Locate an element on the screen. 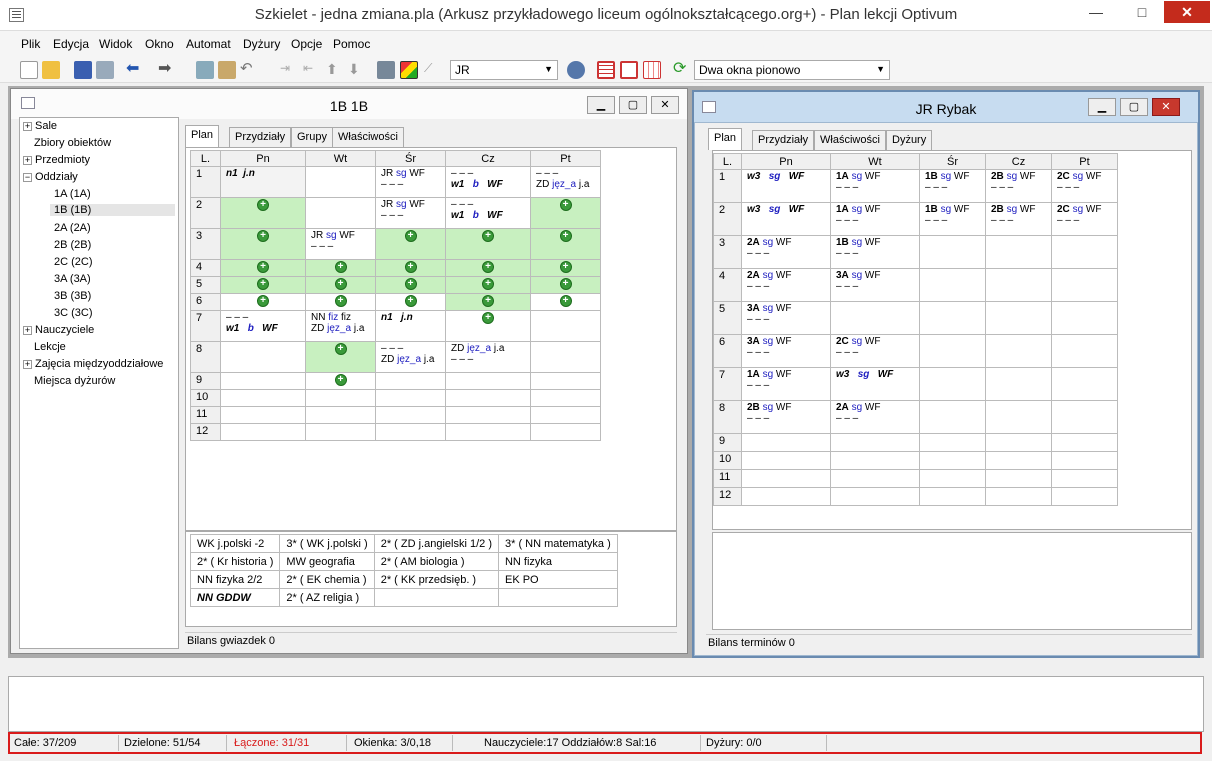 The width and height of the screenshot is (1212, 761). assignment-cell: 2* ( EK chemia ) is located at coordinates (327, 579).